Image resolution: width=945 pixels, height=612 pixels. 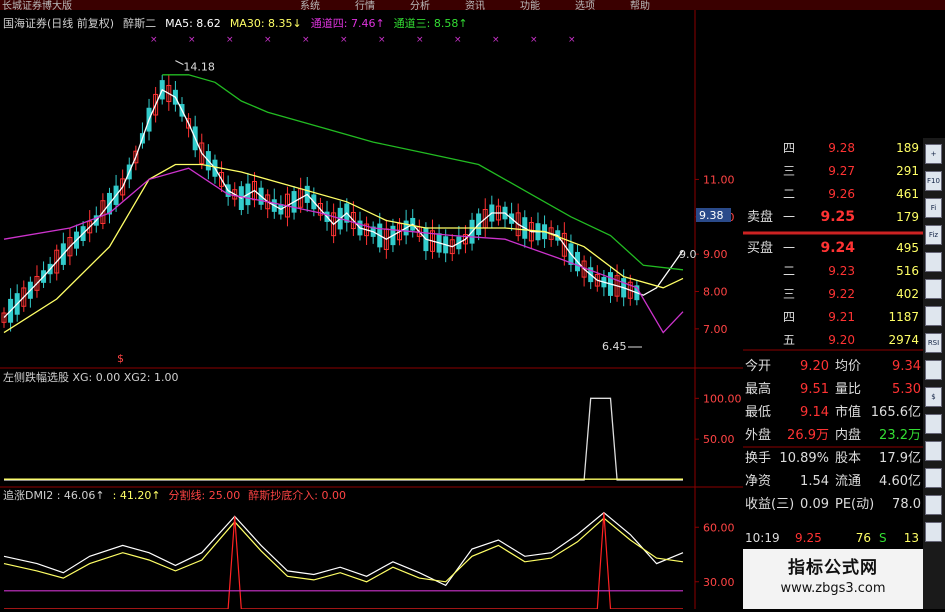 I want to click on indicator2-header-item: 醉斯抄底介入: 0.00, so click(x=297, y=495).